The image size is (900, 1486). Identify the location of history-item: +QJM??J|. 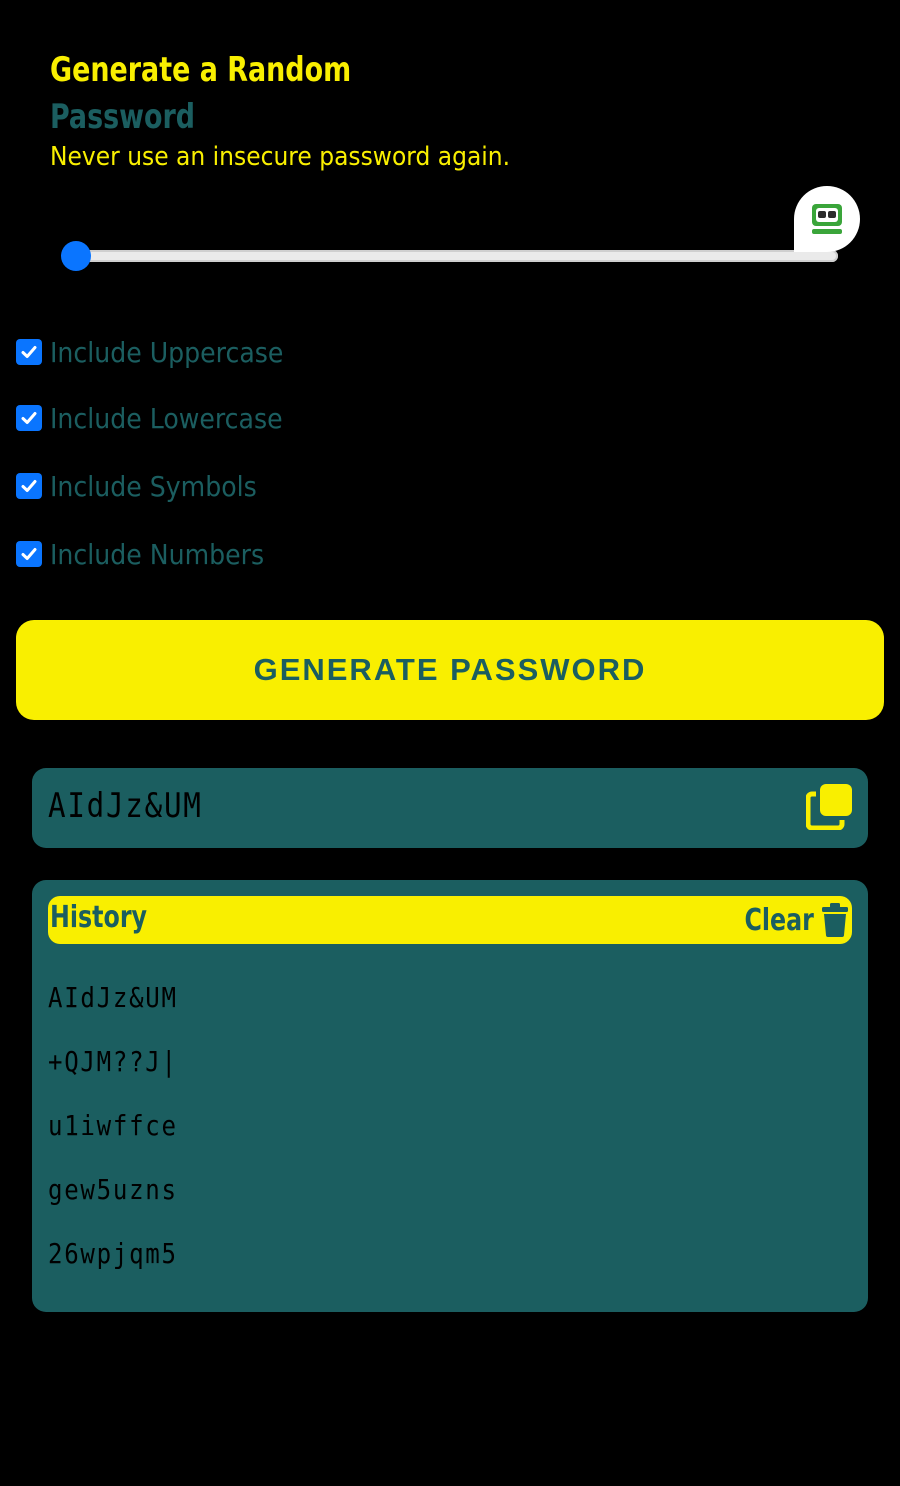
(113, 1072).